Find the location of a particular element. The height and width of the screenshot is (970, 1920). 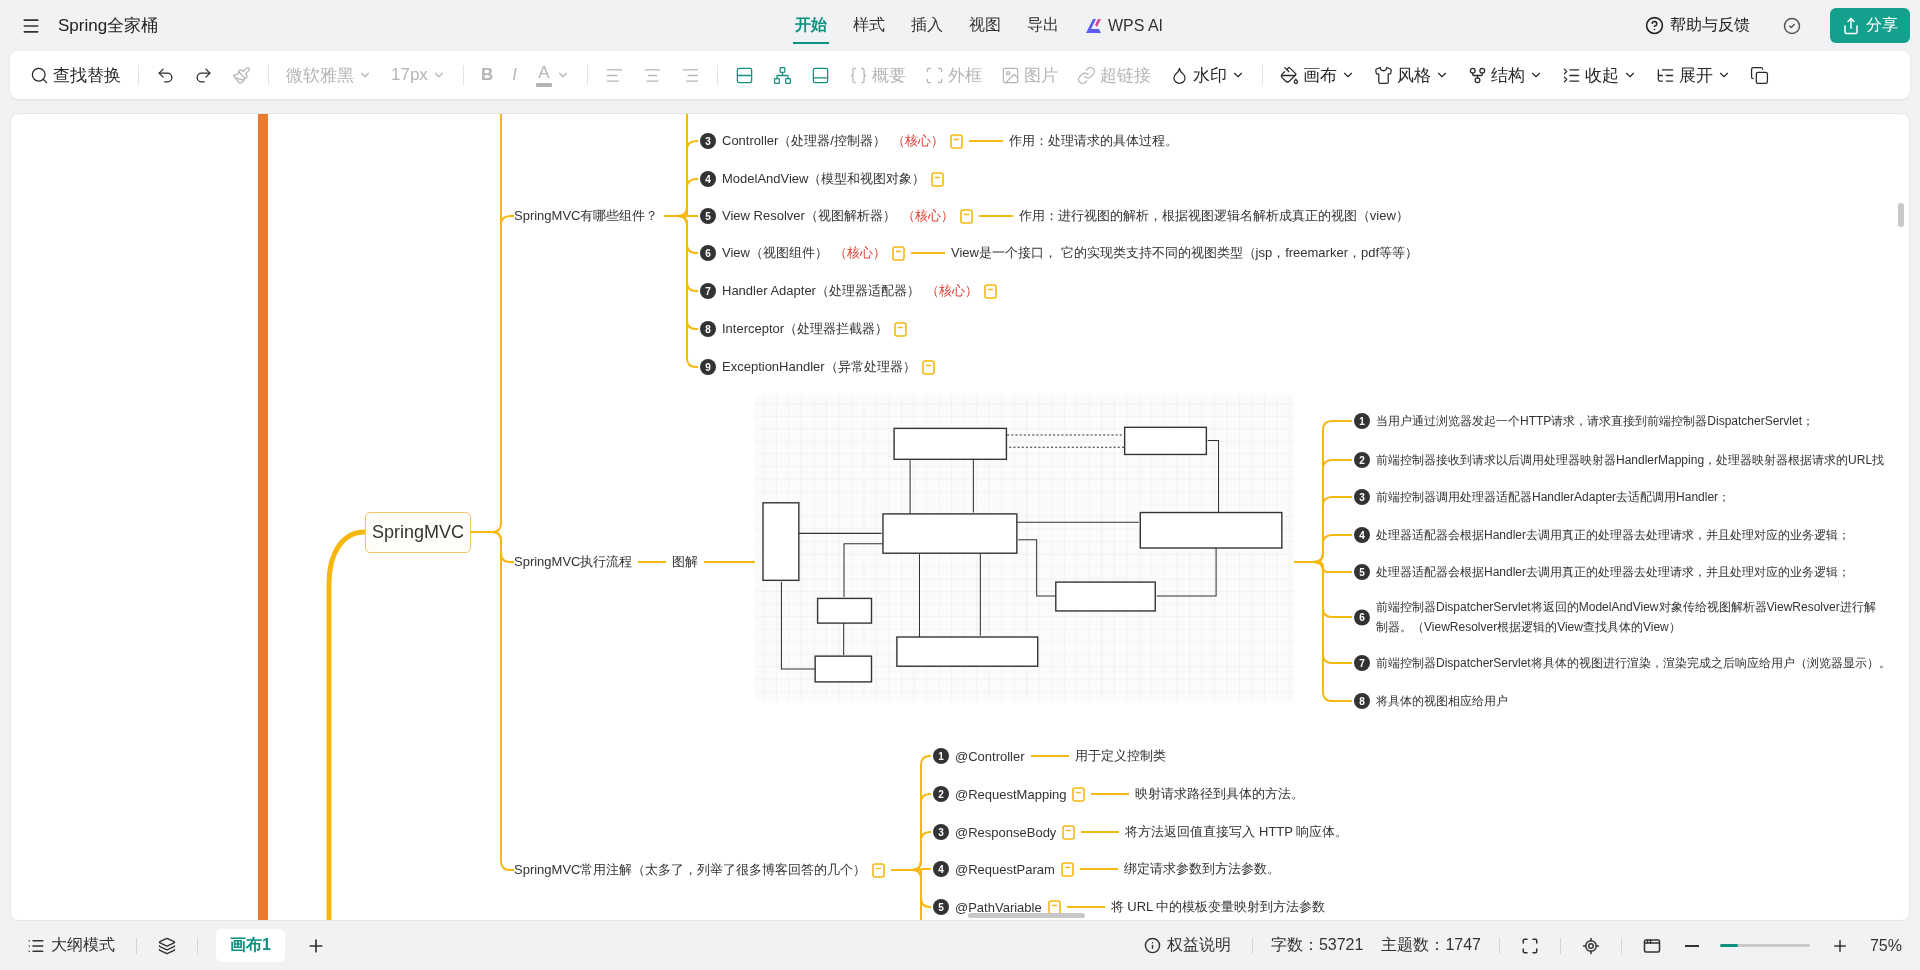

toolbar-button: 查找替换 is located at coordinates (75, 75).